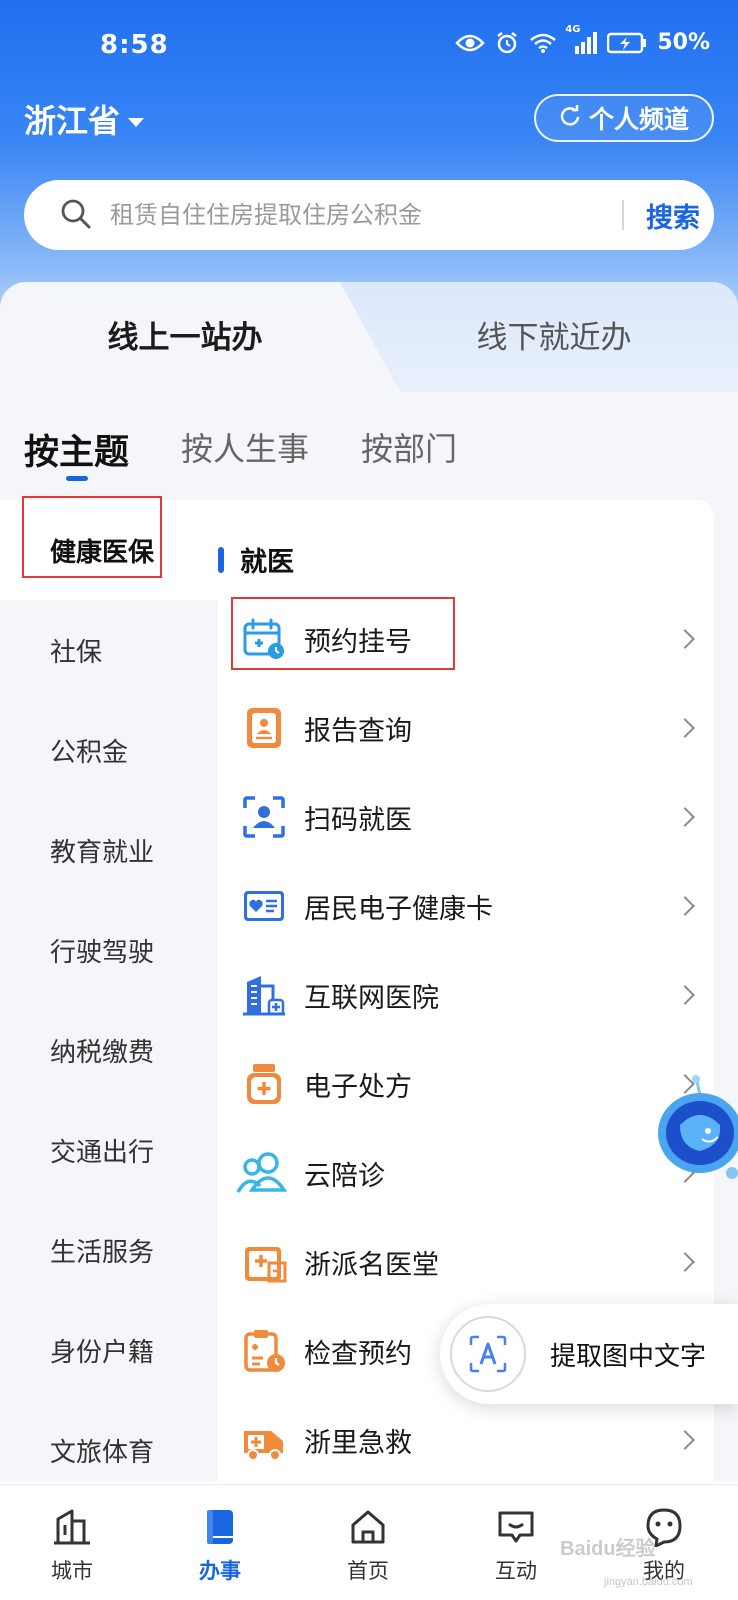 Image resolution: width=738 pixels, height=1600 pixels. Describe the element at coordinates (673, 215) in the screenshot. I see `search-button: 搜索` at that location.